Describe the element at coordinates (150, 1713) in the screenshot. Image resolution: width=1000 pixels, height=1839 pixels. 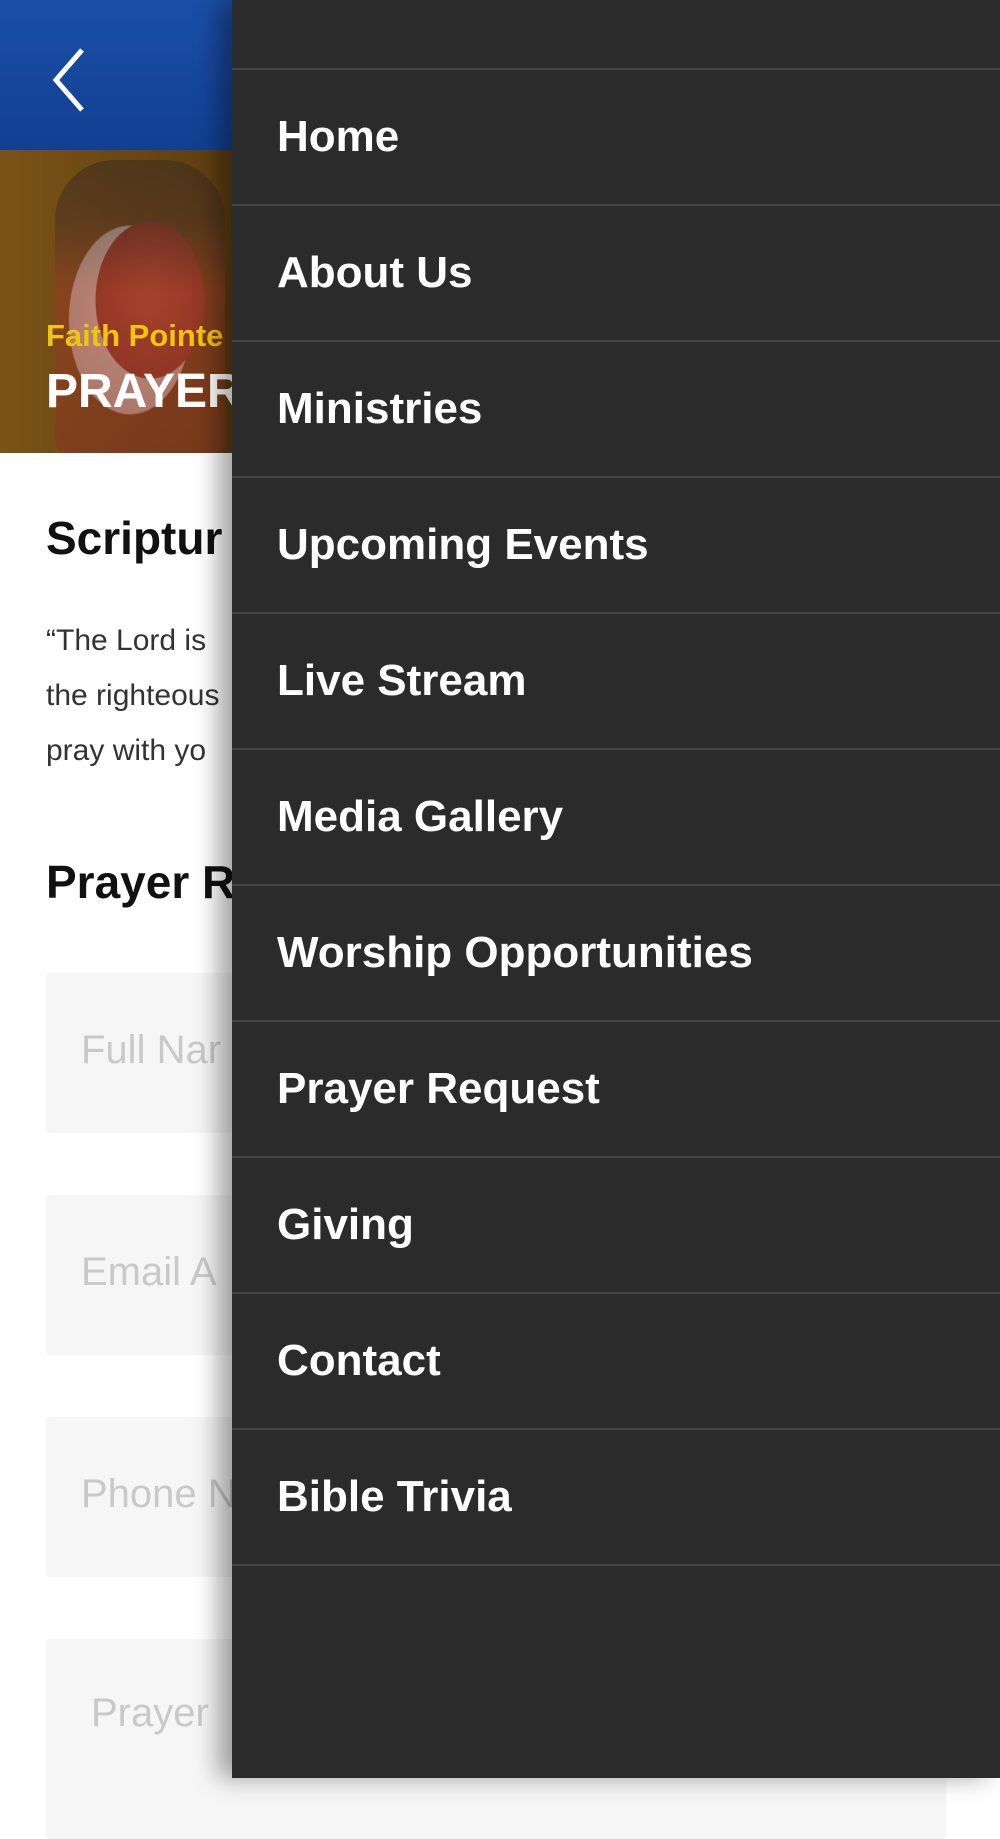
I see `prayer-placeholder: Prayer` at that location.